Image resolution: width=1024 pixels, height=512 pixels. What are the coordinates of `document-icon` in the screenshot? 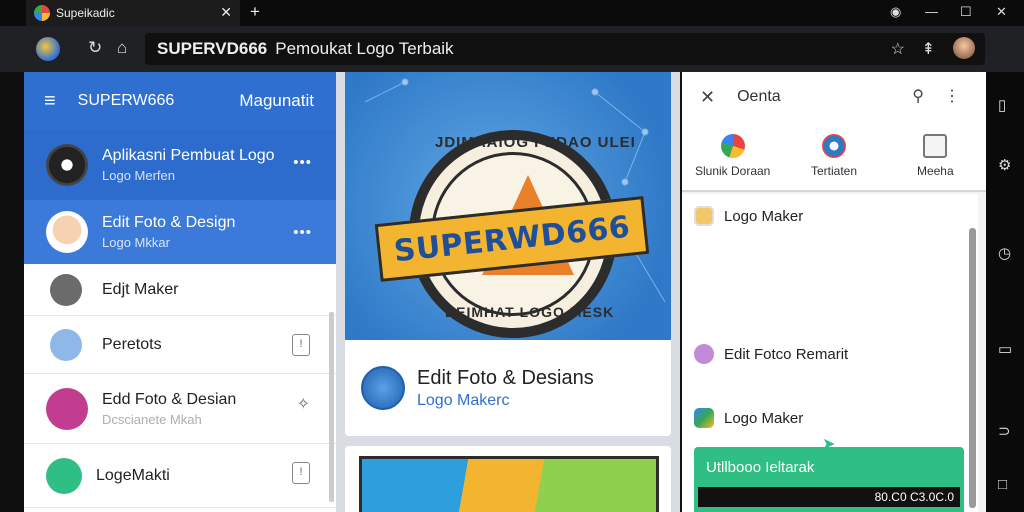 It's located at (935, 146).